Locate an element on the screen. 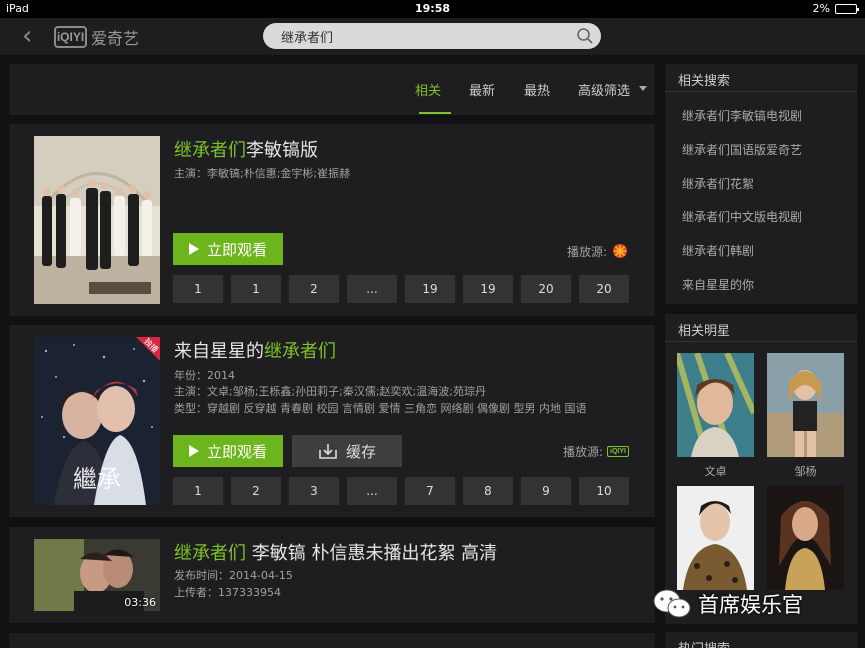 This screenshot has height=648, width=865. iqiyi-logo: iQIYI 爱奇艺 is located at coordinates (96, 37).